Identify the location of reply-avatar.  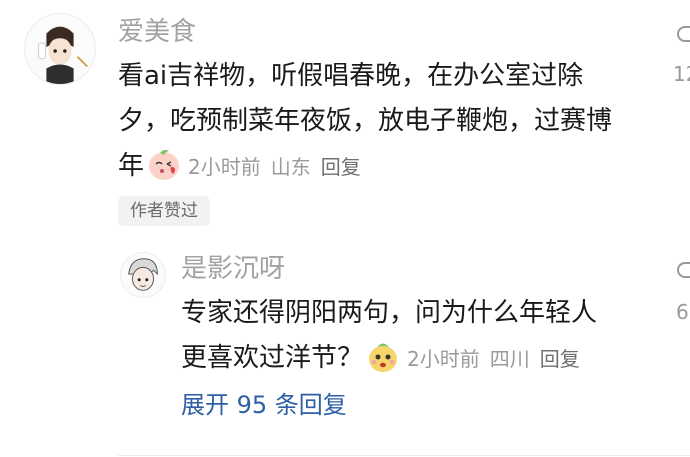
(143, 275).